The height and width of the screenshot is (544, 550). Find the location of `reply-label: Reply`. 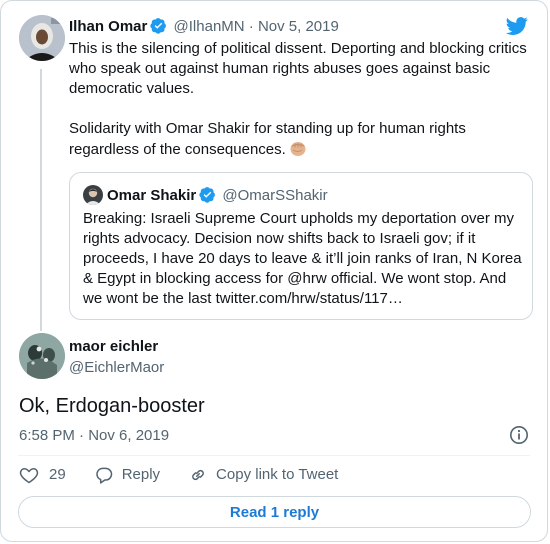

reply-label: Reply is located at coordinates (141, 474).